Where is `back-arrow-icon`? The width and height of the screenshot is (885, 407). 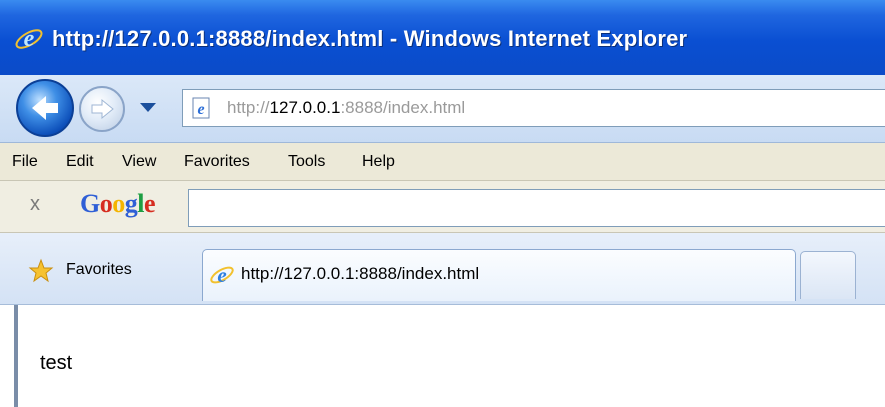
back-arrow-icon is located at coordinates (45, 108).